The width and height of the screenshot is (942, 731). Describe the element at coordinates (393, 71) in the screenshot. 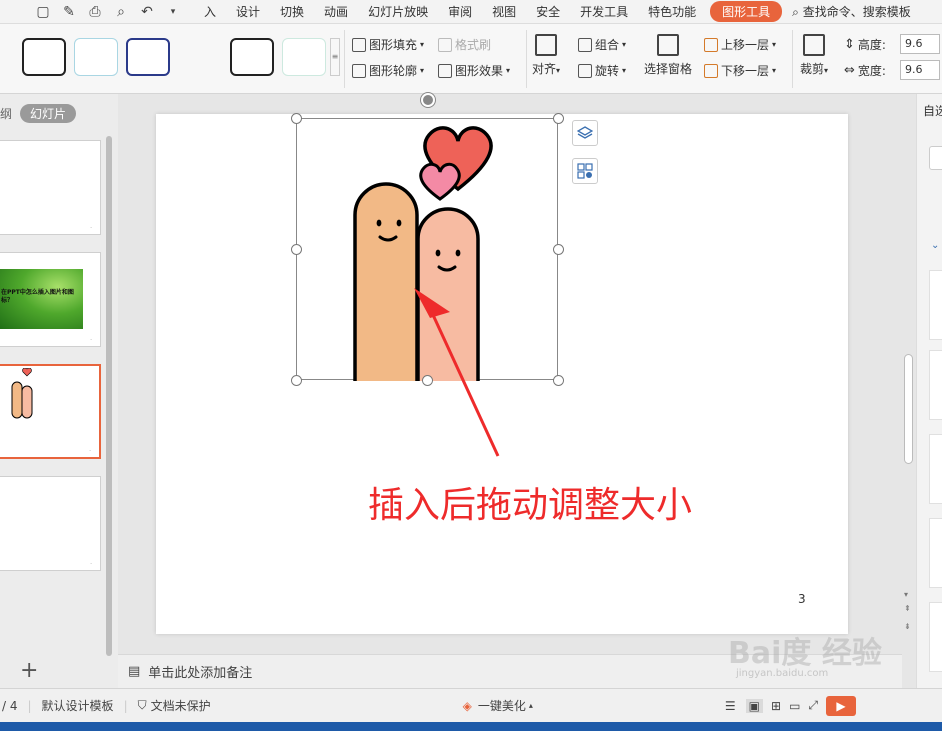

I see `shape-outline-label: 图形轮廓` at that location.